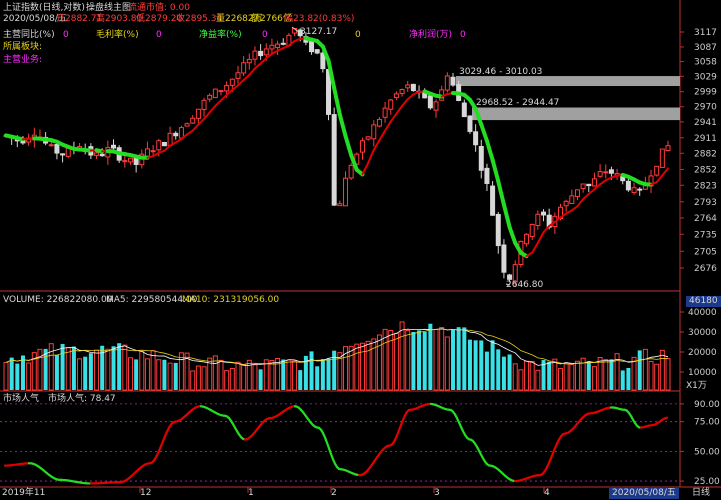 The image size is (721, 500). I want to click on indicator-status: 流通市值: 0.00, so click(159, 8).